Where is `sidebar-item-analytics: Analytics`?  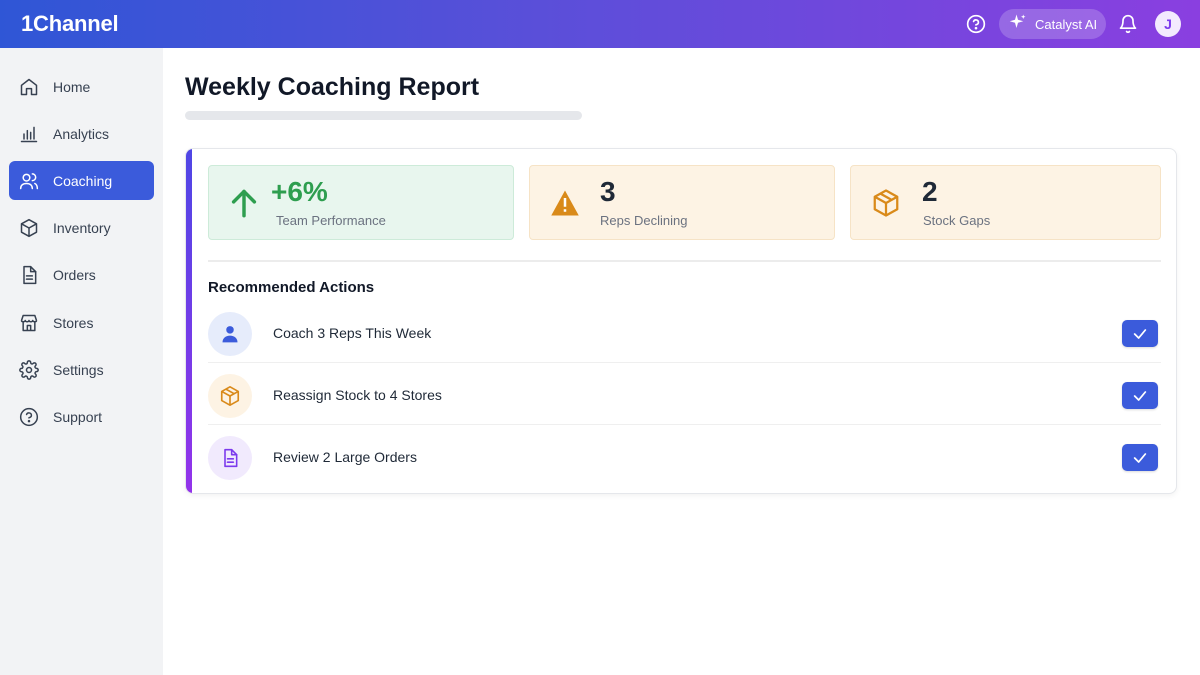 sidebar-item-analytics: Analytics is located at coordinates (81, 133).